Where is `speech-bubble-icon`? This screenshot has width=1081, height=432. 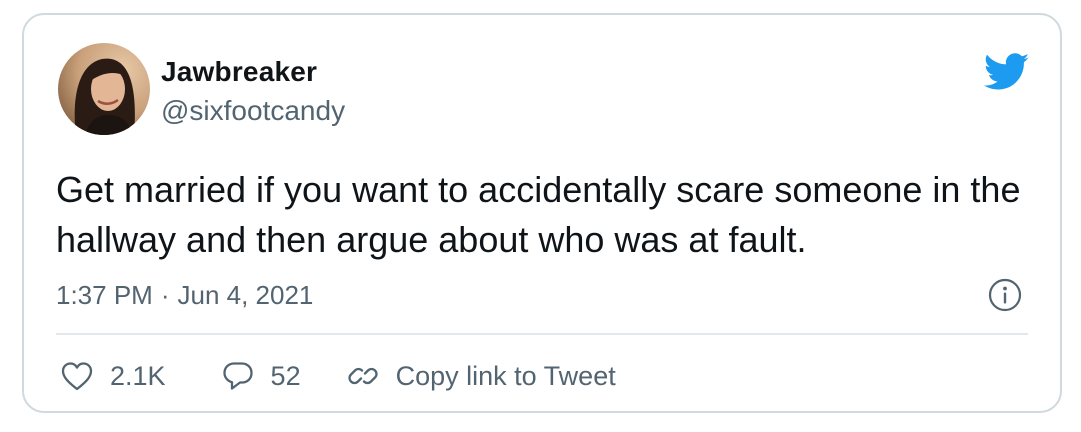
speech-bubble-icon is located at coordinates (237, 376).